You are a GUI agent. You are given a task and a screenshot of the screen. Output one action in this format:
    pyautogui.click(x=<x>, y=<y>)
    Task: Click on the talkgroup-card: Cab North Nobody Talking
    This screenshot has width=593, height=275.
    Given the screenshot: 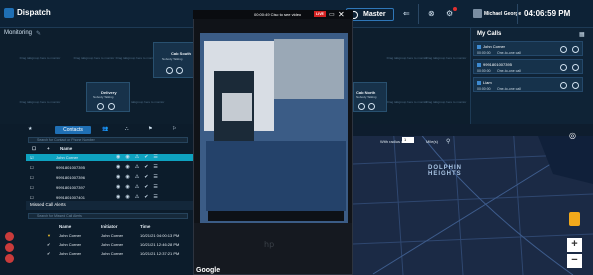 What is the action you would take?
    pyautogui.click(x=370, y=97)
    